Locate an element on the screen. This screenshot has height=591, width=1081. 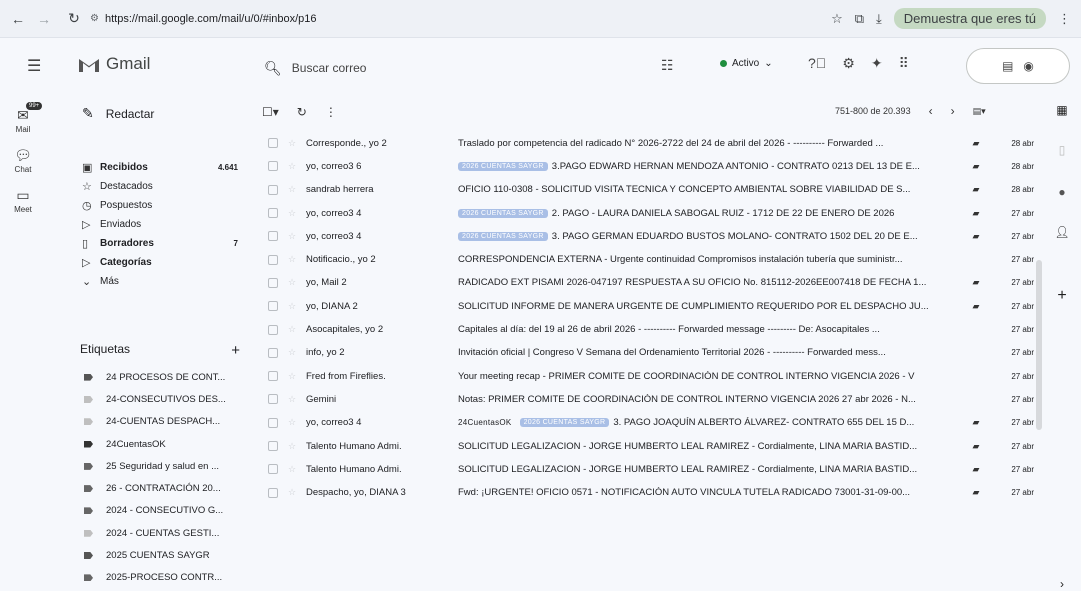
sidebar-item-4: ▯ Borradores 7 is located at coordinates (159, 243).